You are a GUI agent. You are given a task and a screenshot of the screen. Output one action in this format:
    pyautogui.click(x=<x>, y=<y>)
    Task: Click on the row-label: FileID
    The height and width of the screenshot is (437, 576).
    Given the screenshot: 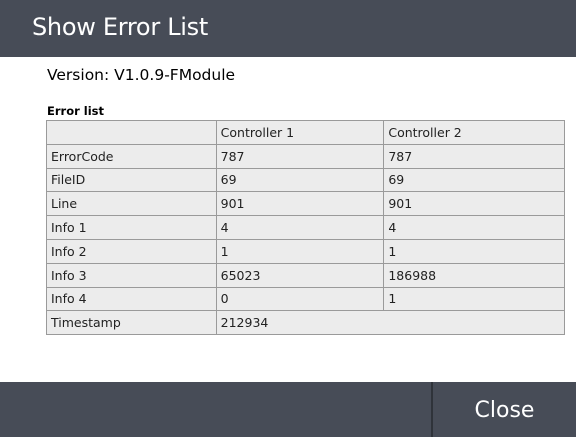 What is the action you would take?
    pyautogui.click(x=131, y=180)
    